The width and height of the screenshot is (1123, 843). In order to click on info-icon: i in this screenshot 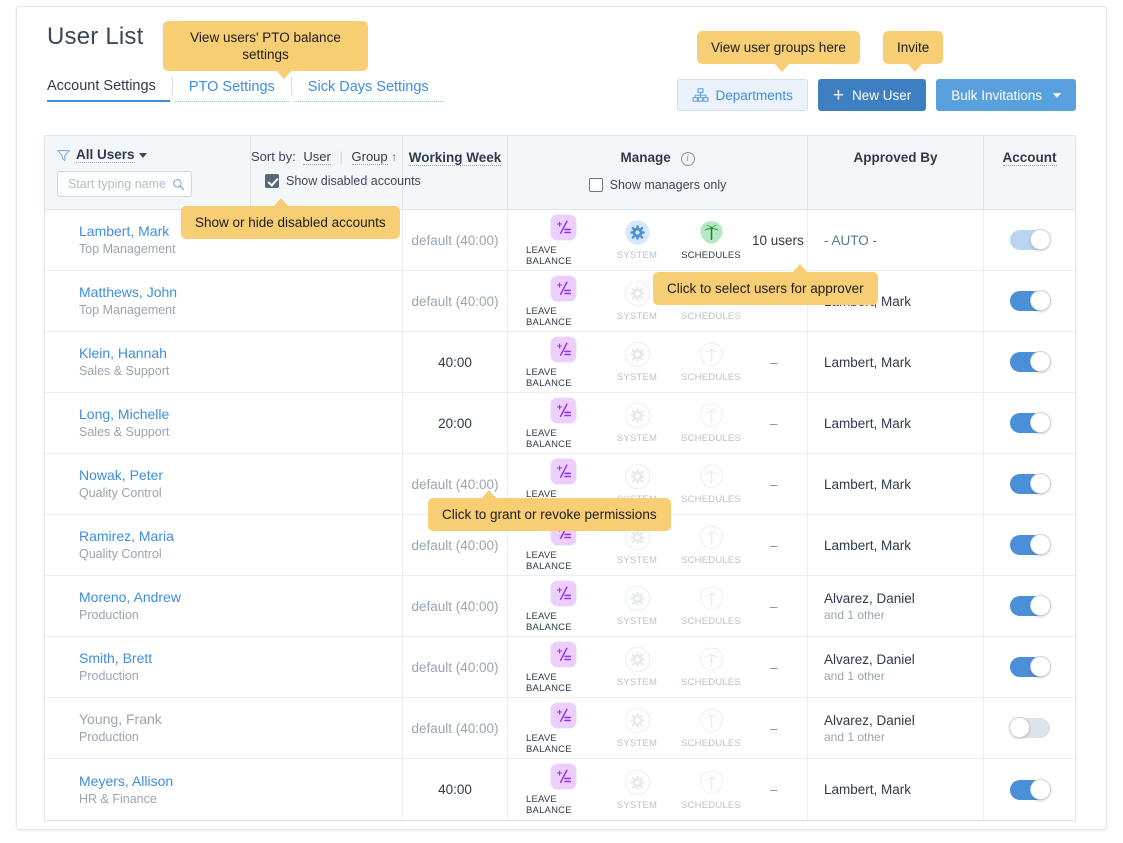, I will do `click(687, 158)`.